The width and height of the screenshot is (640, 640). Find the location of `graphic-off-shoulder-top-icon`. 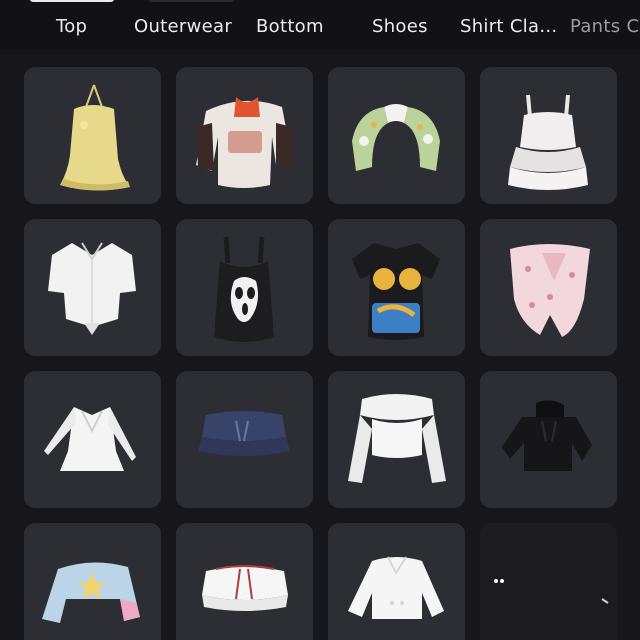

graphic-off-shoulder-top-icon is located at coordinates (244, 142).